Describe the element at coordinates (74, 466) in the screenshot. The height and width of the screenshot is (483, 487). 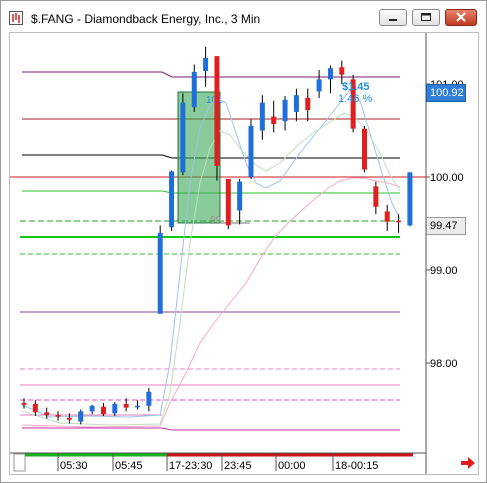
I see `time-tick-label: 05:30` at that location.